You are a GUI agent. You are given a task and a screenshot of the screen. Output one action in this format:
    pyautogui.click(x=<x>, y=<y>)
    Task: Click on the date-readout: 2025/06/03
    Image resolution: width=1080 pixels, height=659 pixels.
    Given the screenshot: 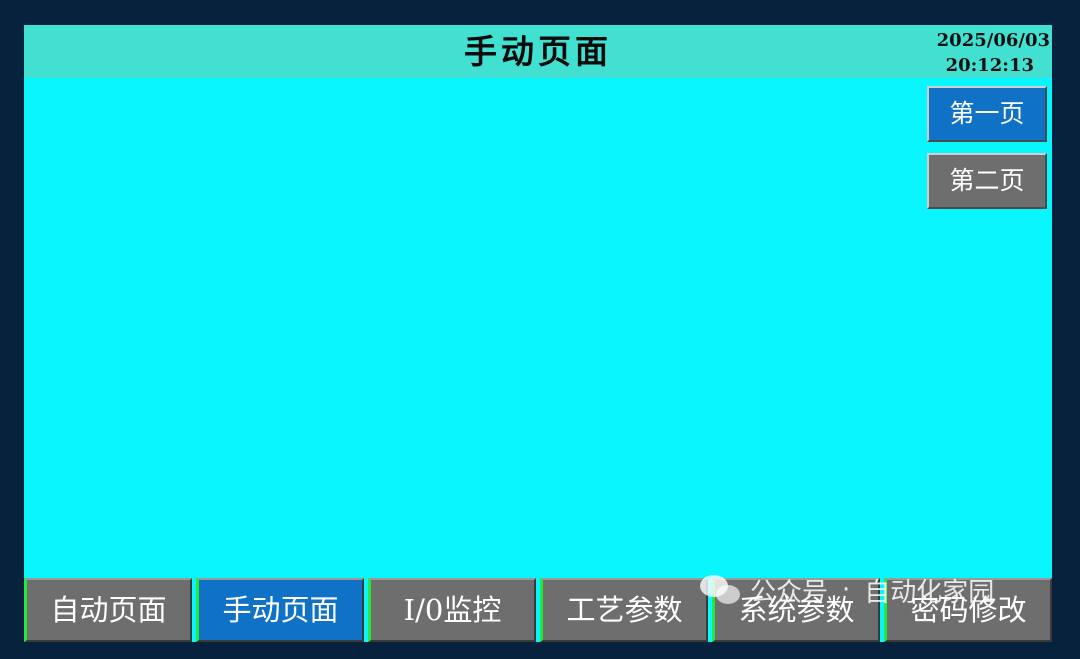 What is the action you would take?
    pyautogui.click(x=993, y=40)
    